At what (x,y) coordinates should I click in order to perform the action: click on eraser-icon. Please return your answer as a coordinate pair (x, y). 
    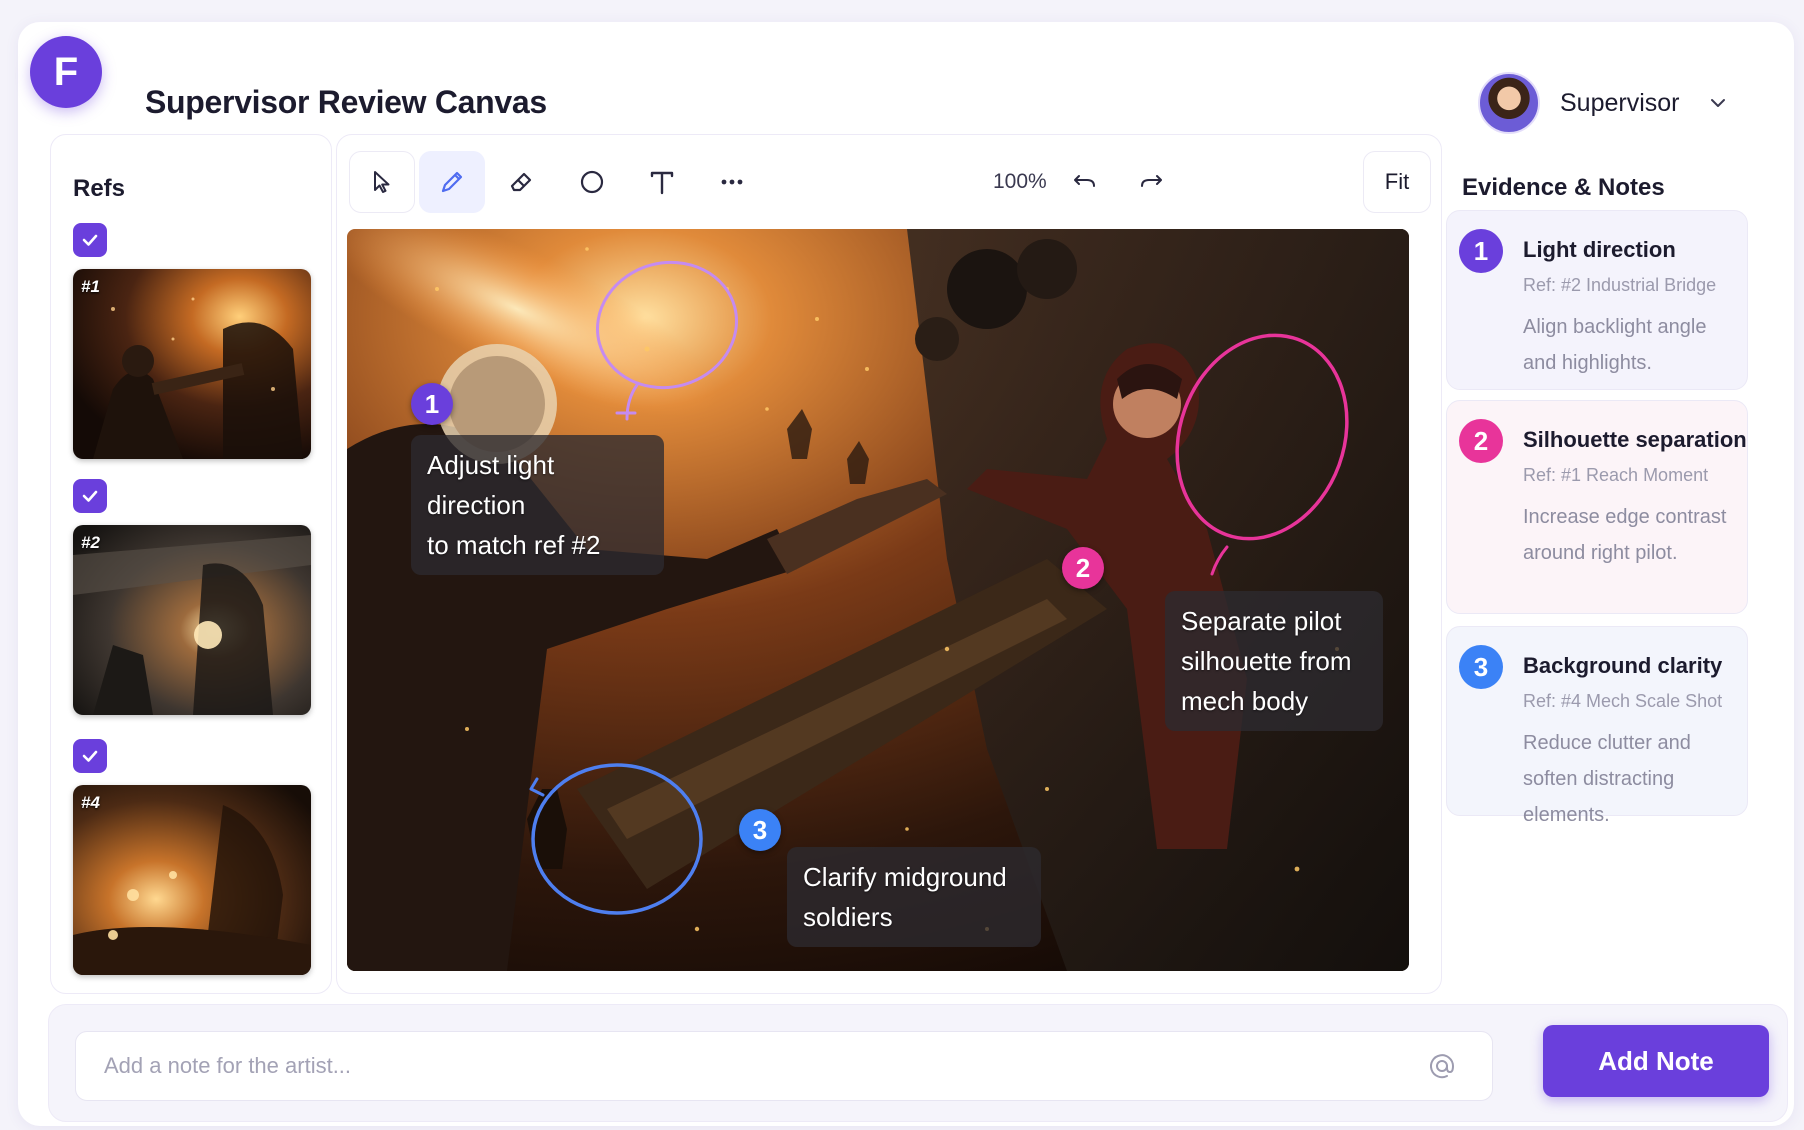
    Looking at the image, I should click on (521, 182).